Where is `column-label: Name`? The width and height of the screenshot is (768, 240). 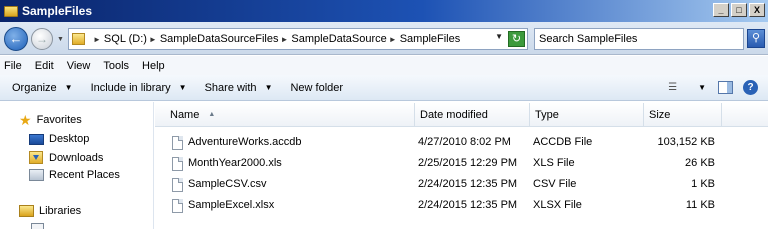 column-label: Name is located at coordinates (185, 115).